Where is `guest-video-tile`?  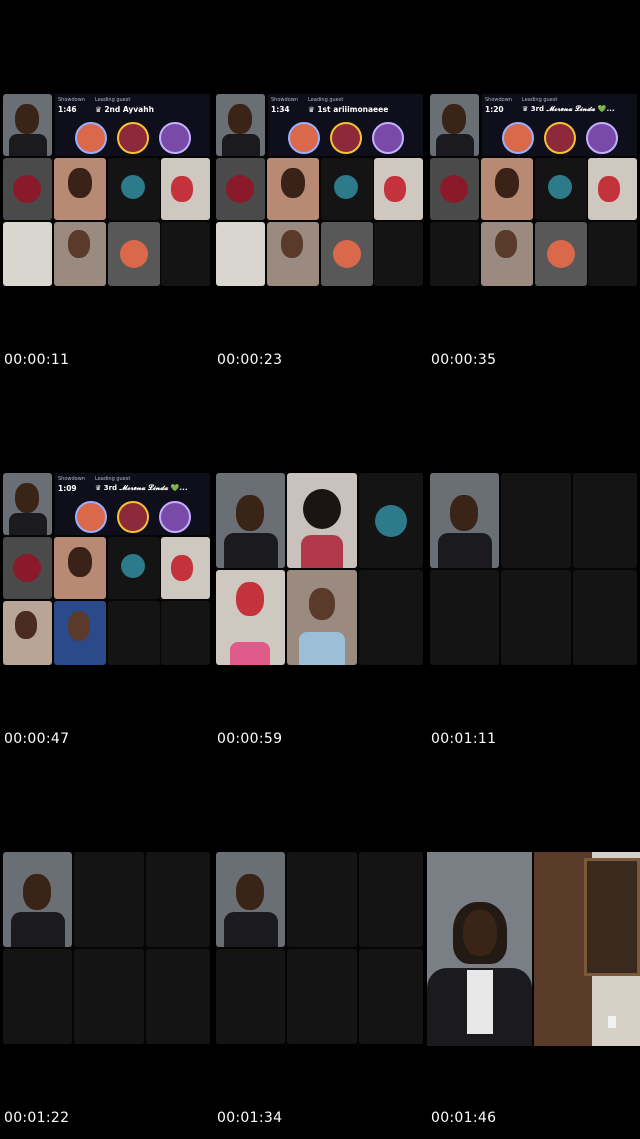 guest-video-tile is located at coordinates (587, 949).